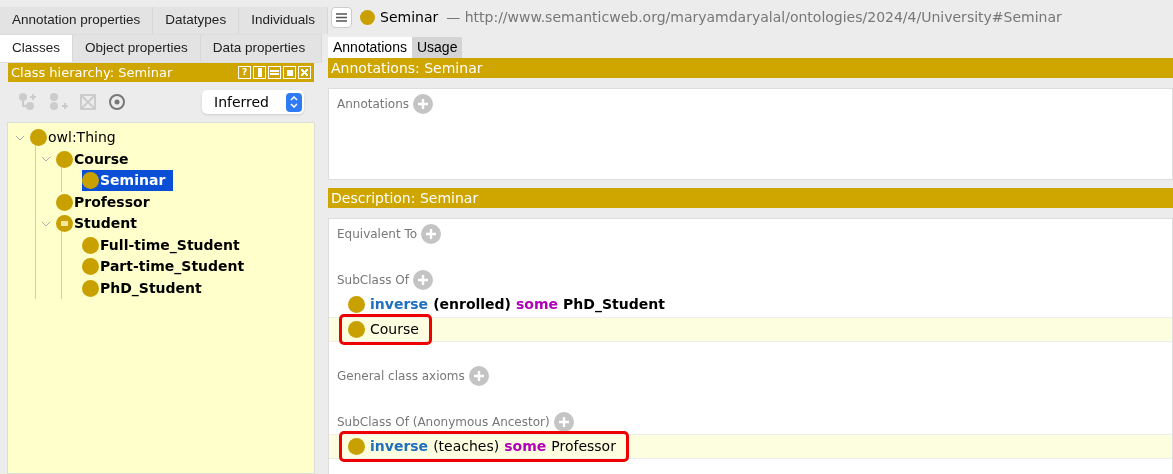  Describe the element at coordinates (88, 102) in the screenshot. I see `delete-icon` at that location.